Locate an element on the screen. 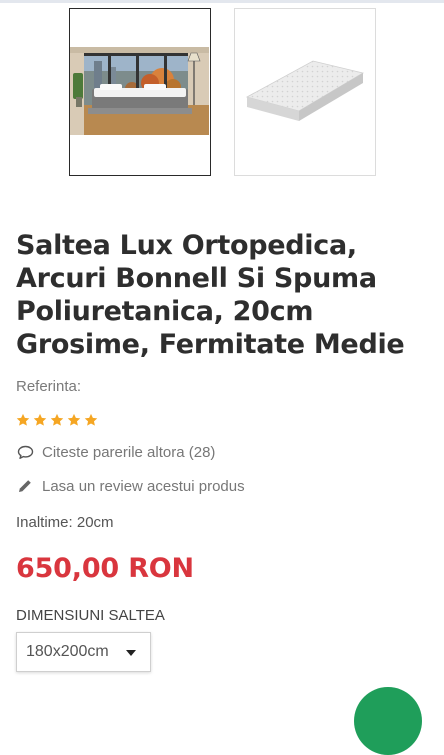 The image size is (444, 755). read-reviews-link: Citeste parerile altora (28) is located at coordinates (115, 452).